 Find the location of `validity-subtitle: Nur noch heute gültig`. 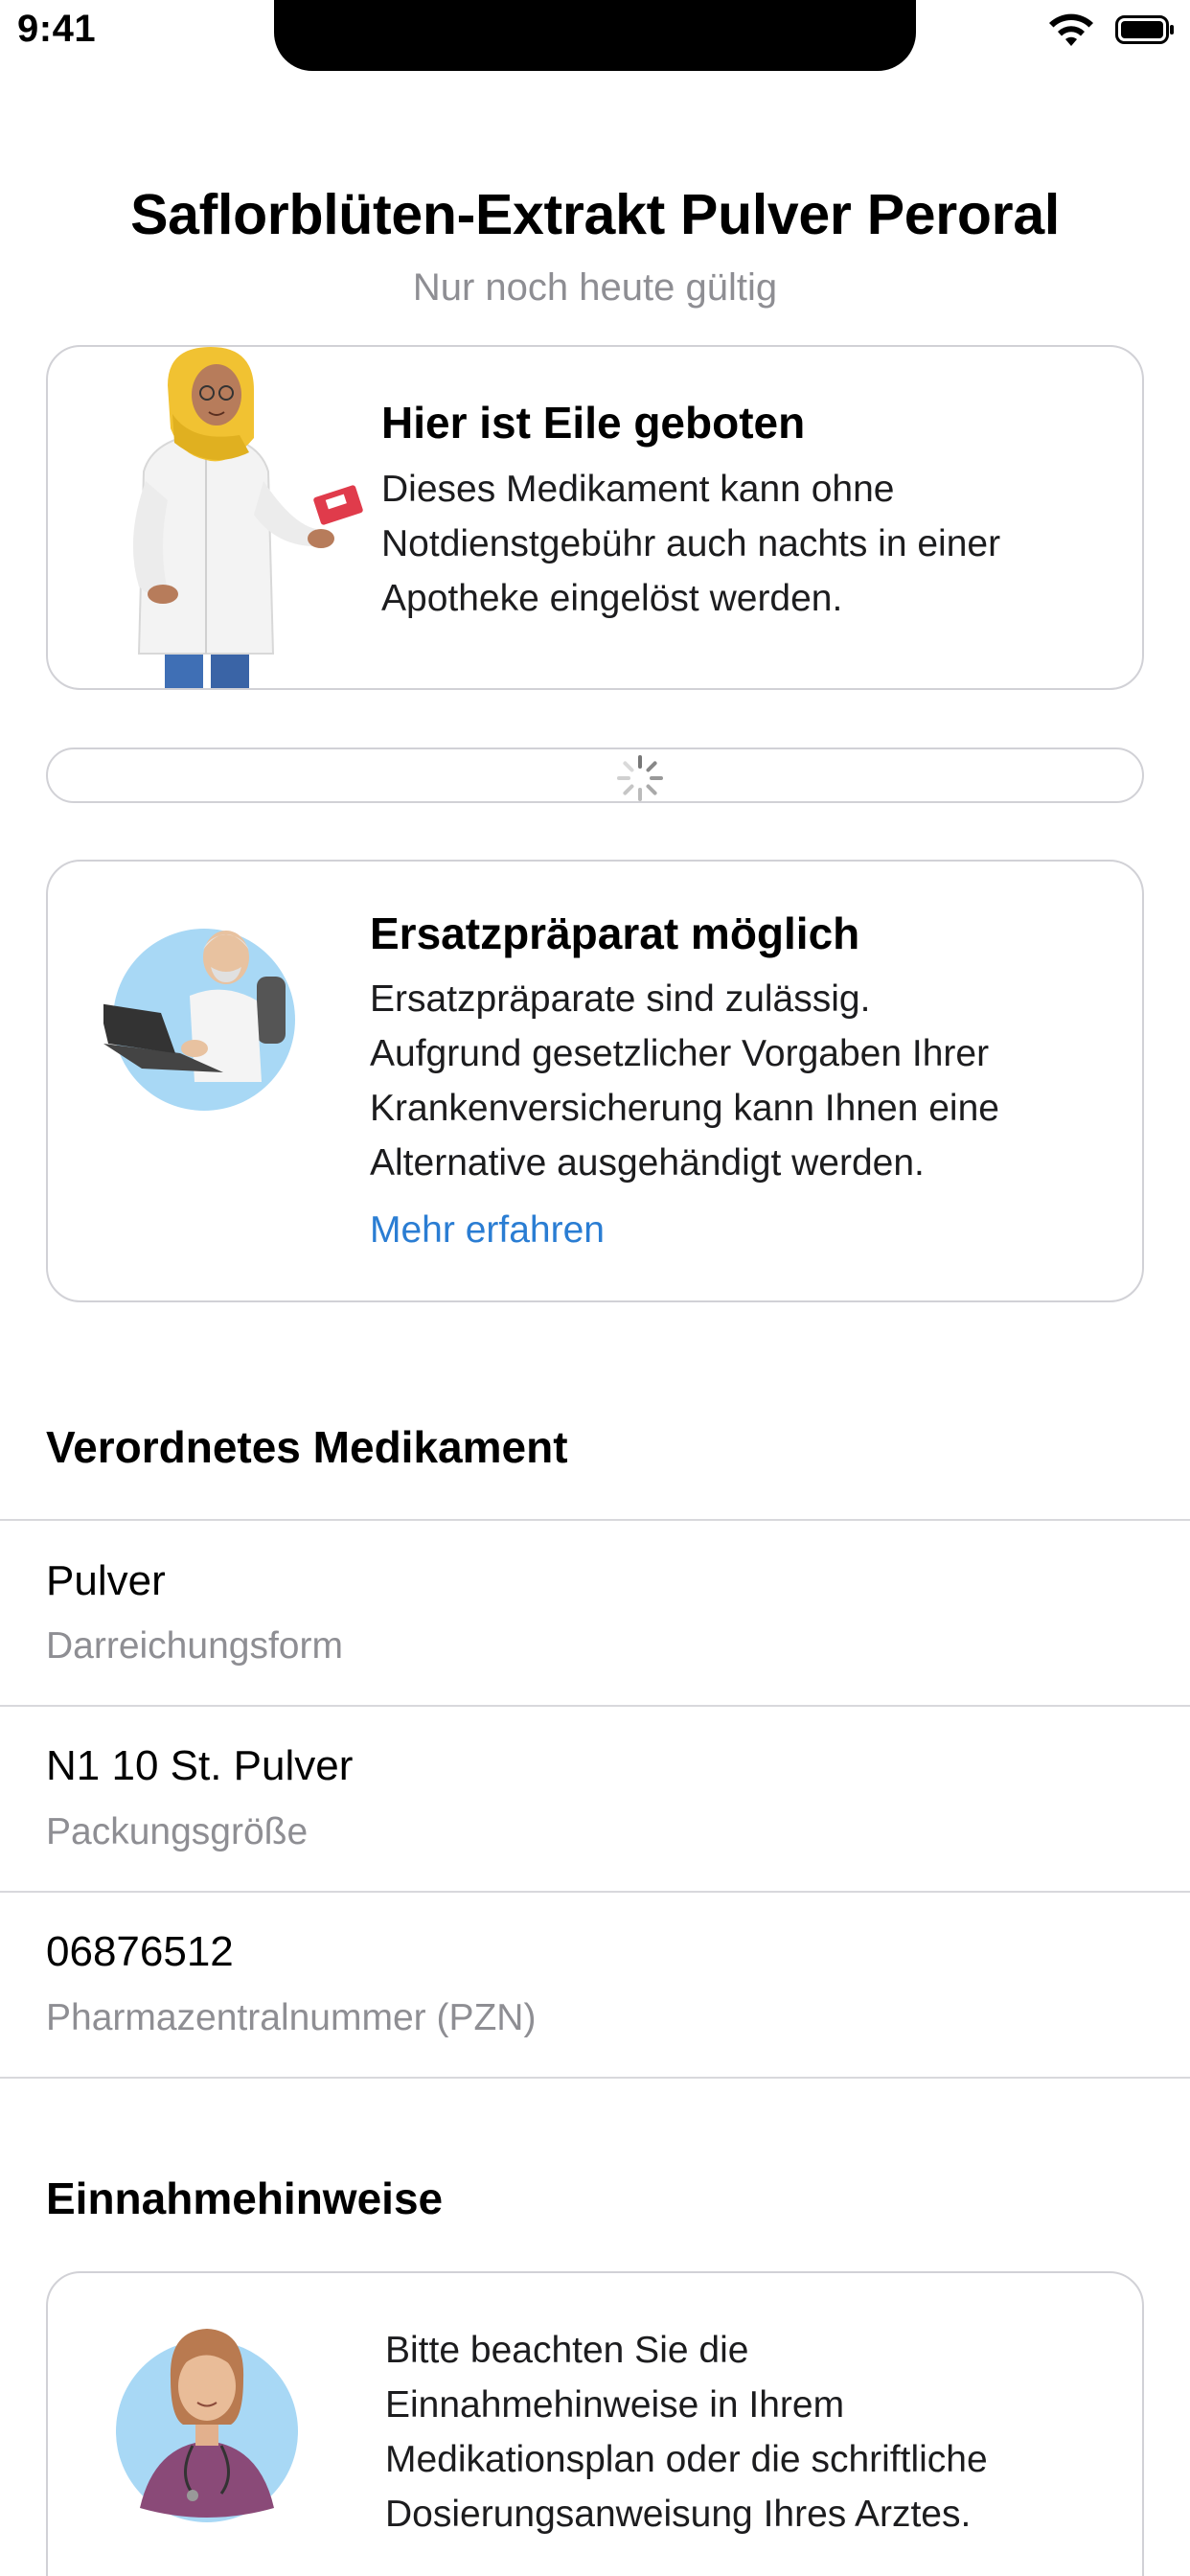

validity-subtitle: Nur noch heute gültig is located at coordinates (595, 287).